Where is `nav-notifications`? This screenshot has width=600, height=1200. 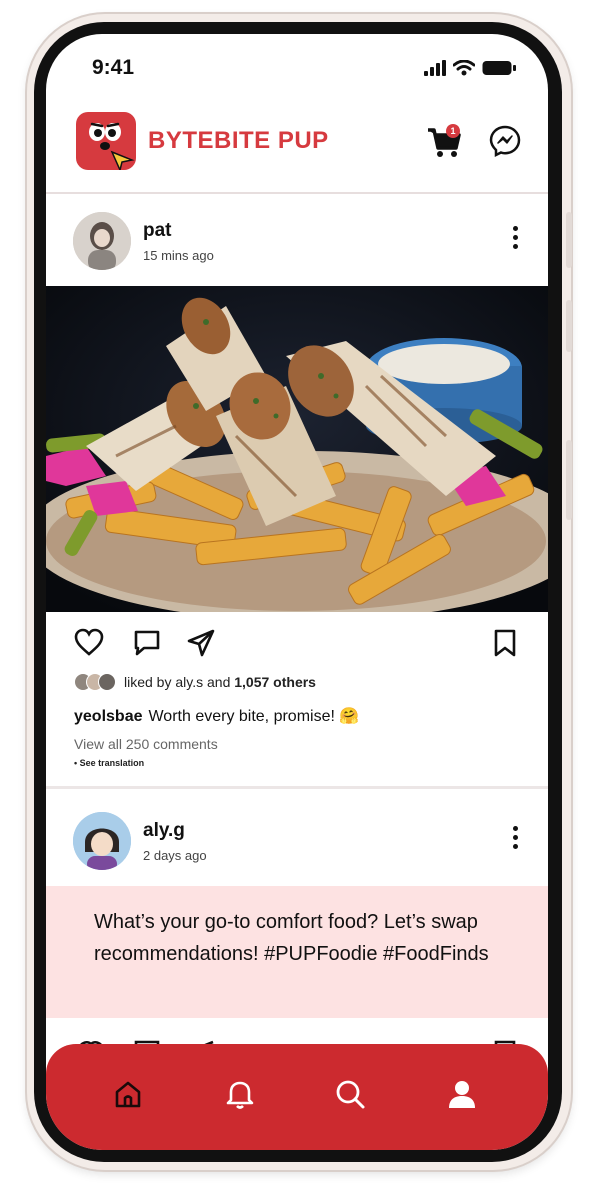 nav-notifications is located at coordinates (240, 1094).